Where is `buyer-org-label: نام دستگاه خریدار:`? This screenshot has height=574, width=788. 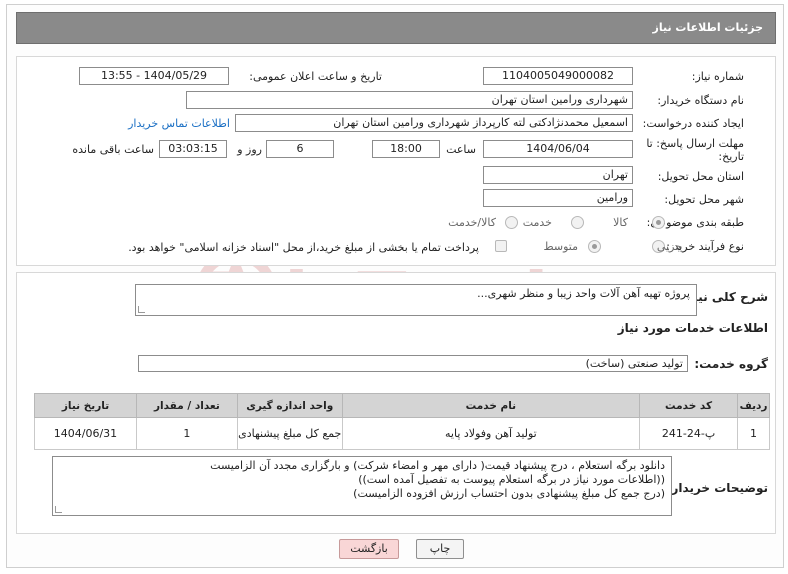 buyer-org-label: نام دستگاه خریدار: is located at coordinates (700, 100).